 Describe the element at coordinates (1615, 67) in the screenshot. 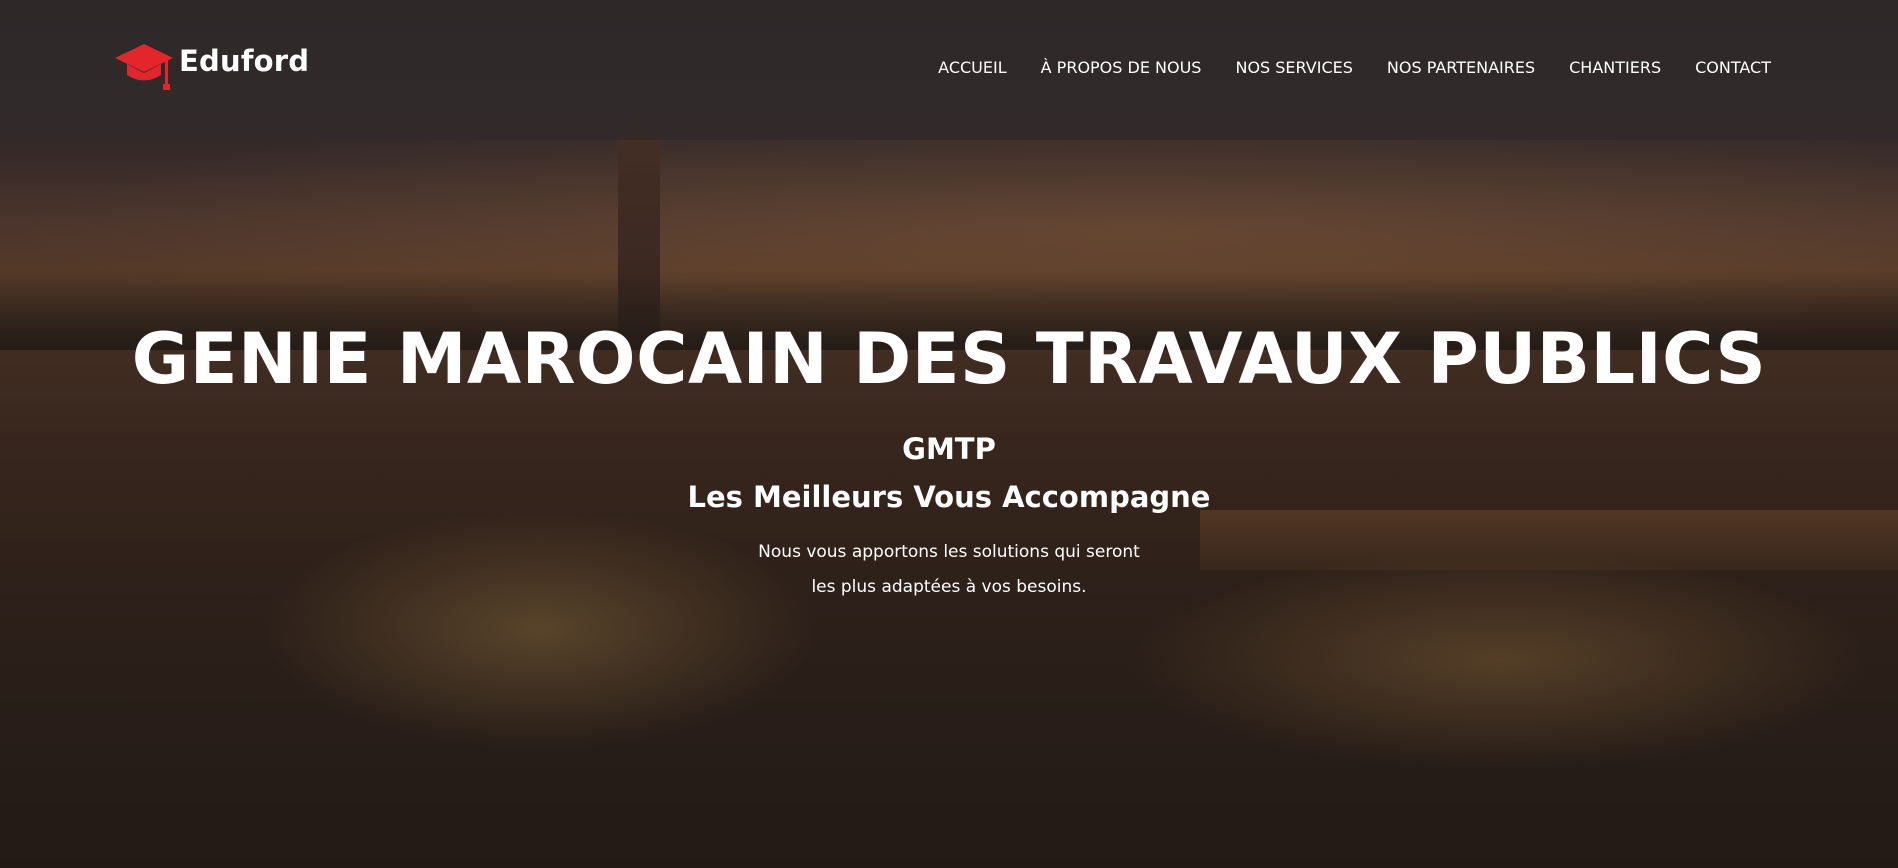

I see `nav-item-chantiers: CHANTIERS` at that location.